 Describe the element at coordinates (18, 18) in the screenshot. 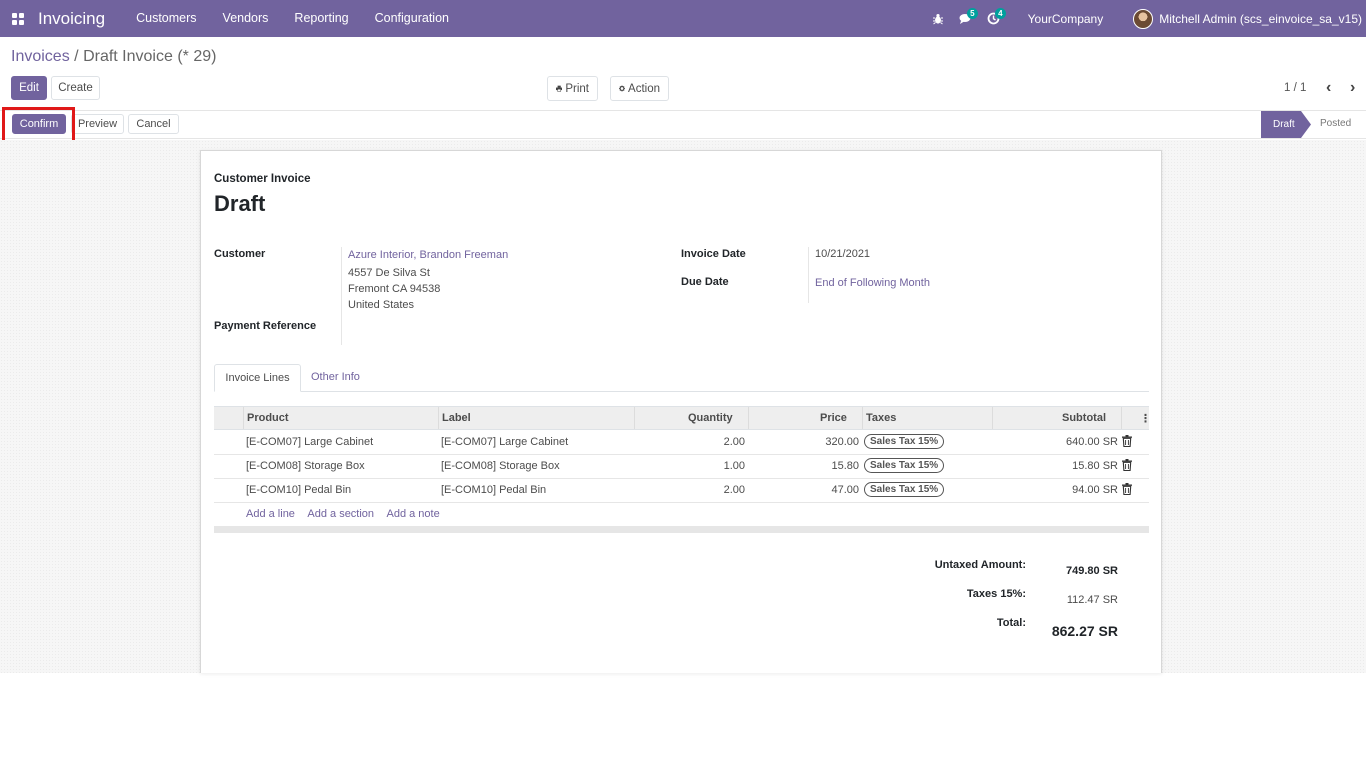

I see `apps-menu-icon` at that location.